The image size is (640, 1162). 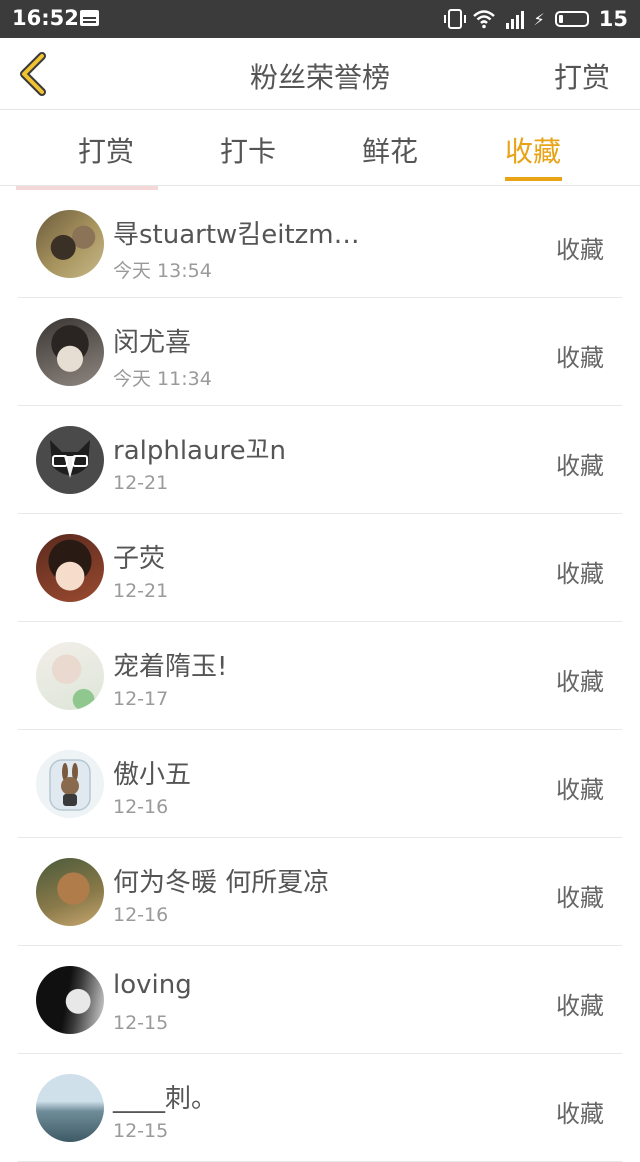 I want to click on list-item: 子荧 12-21 收藏, so click(x=320, y=568).